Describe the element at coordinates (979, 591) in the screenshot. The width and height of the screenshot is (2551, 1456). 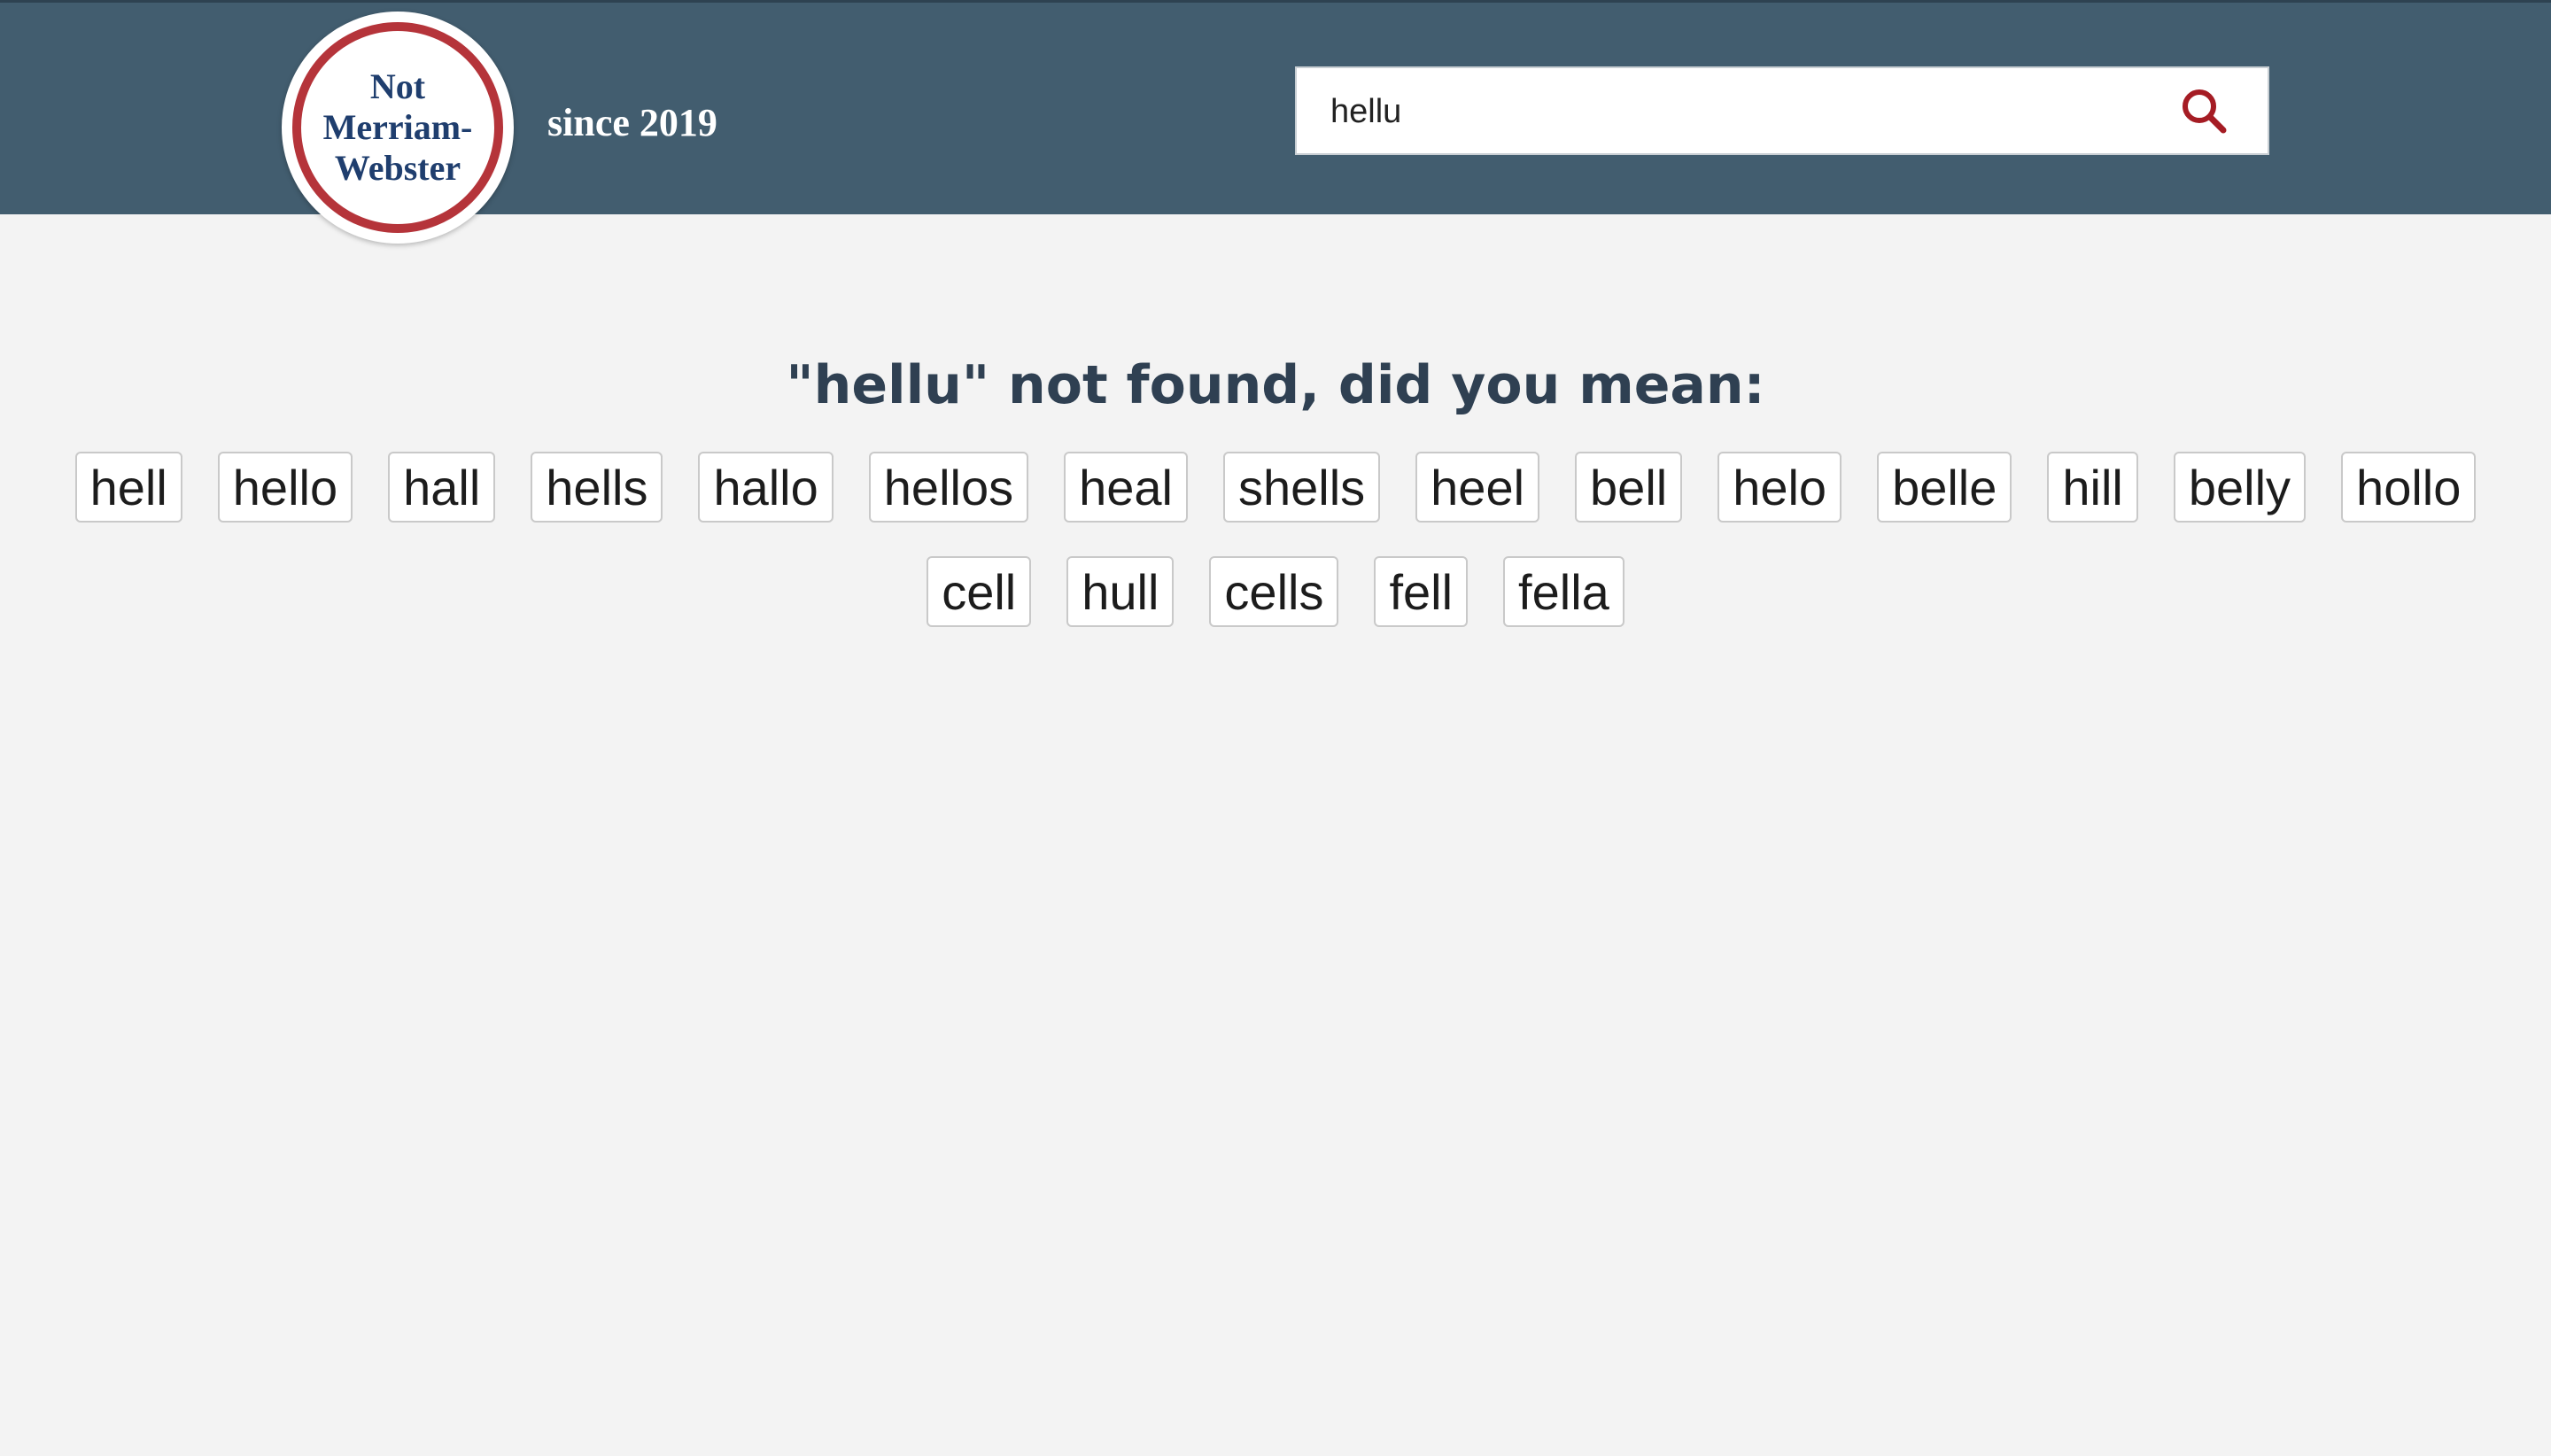
I see `suggestion-cell: cell` at that location.